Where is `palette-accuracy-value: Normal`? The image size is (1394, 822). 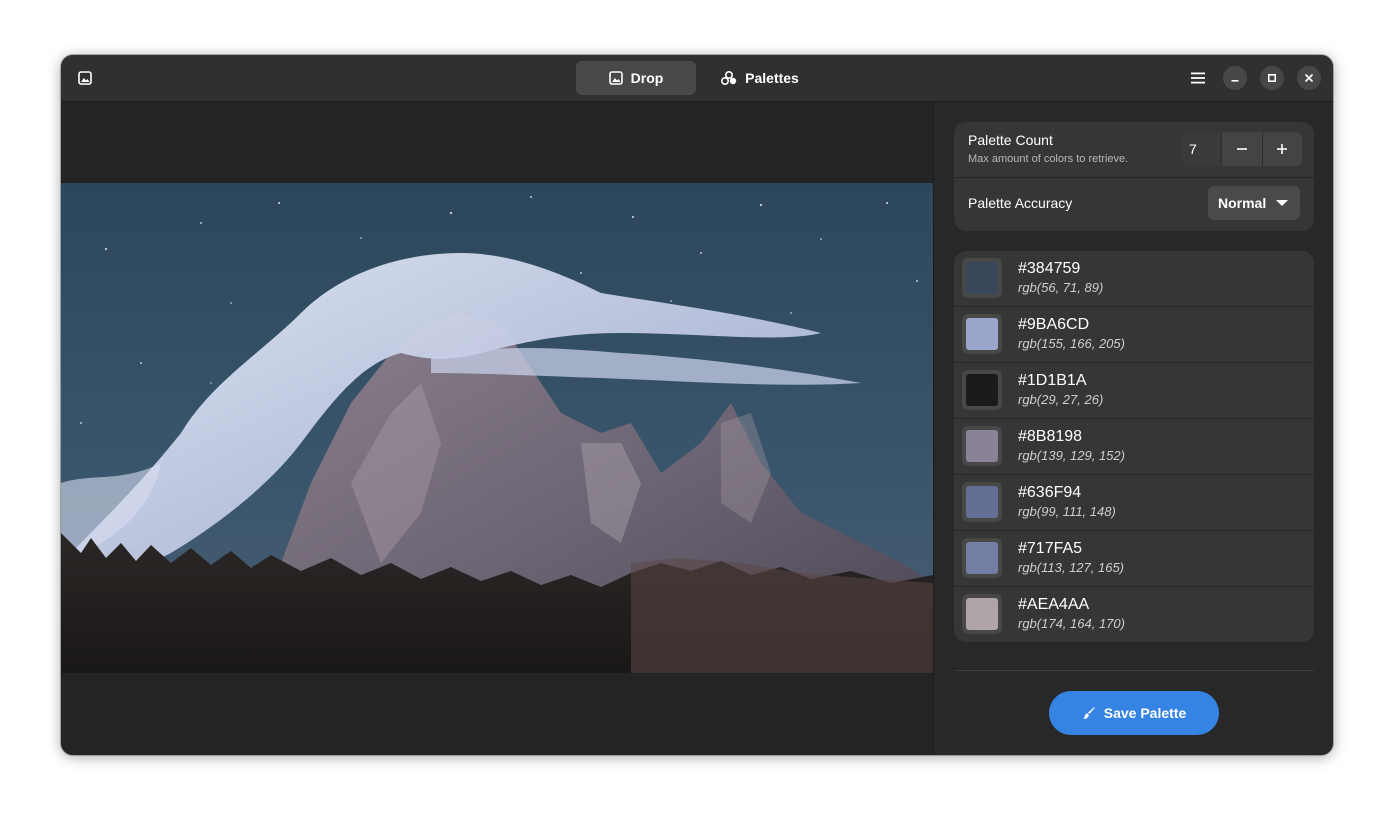
palette-accuracy-value: Normal is located at coordinates (1242, 203).